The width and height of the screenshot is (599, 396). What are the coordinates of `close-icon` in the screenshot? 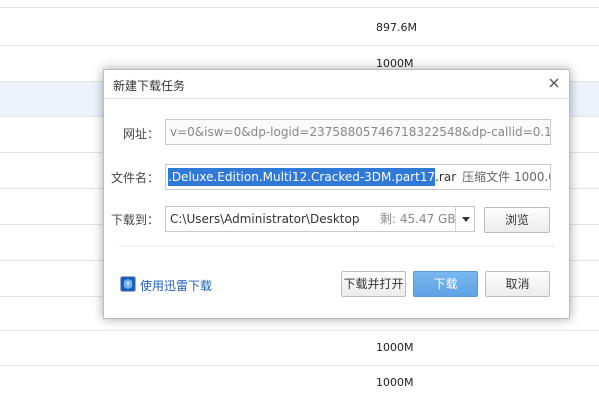 It's located at (554, 83).